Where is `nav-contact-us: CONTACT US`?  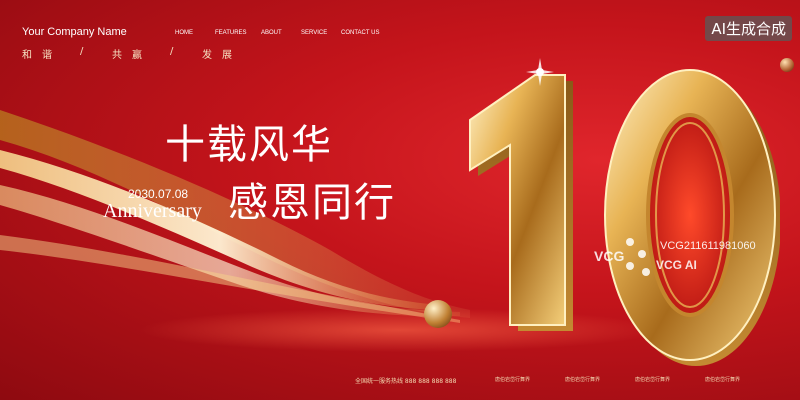
nav-contact-us: CONTACT US is located at coordinates (361, 33).